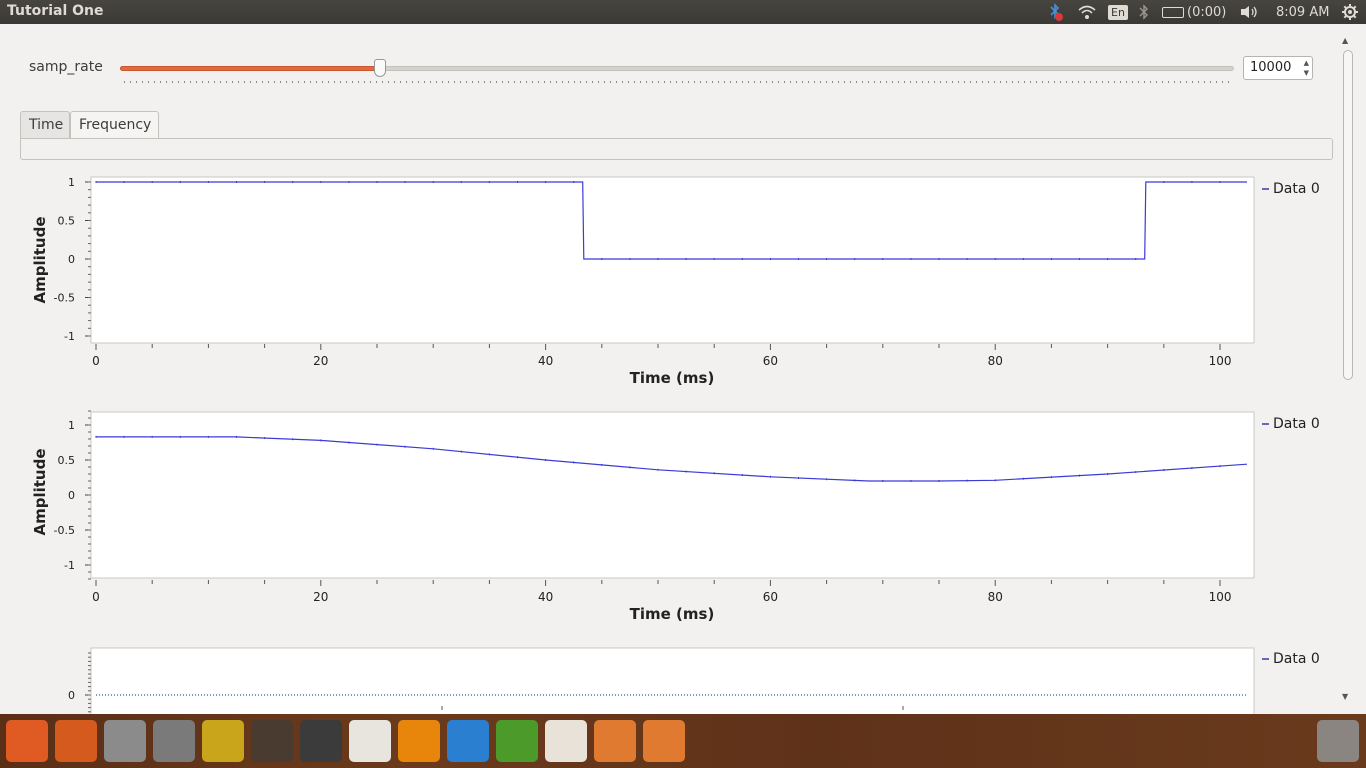 The height and width of the screenshot is (768, 1366). I want to click on tab-frequency: Frequency, so click(114, 125).